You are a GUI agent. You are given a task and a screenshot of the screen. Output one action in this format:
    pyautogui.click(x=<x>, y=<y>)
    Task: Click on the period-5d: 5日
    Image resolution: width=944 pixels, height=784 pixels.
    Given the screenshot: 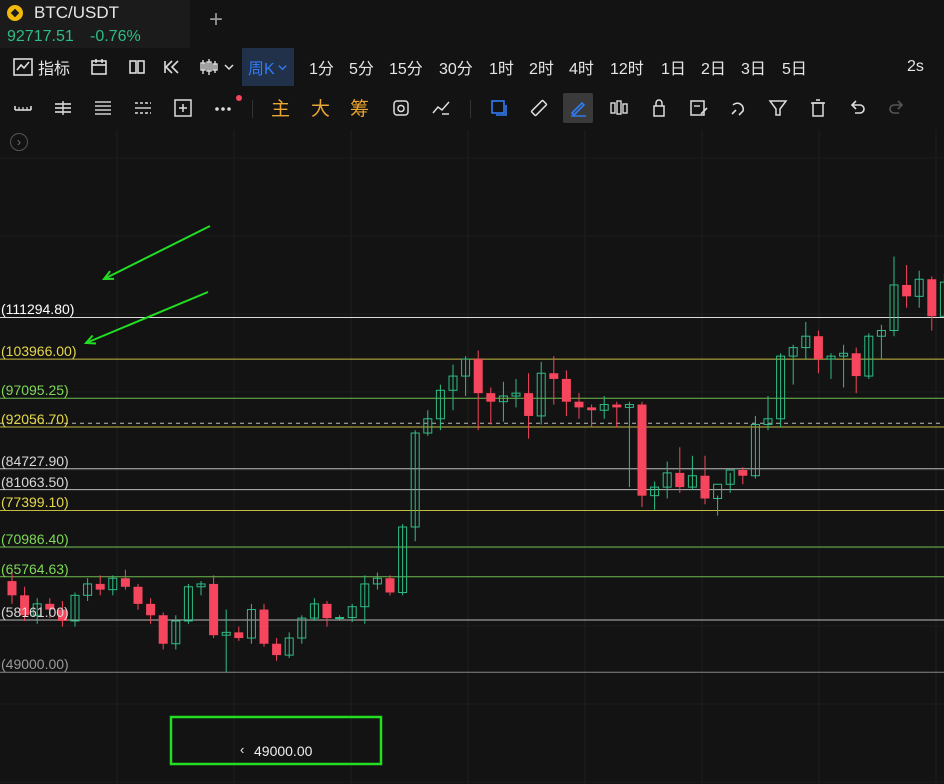 What is the action you would take?
    pyautogui.click(x=794, y=67)
    